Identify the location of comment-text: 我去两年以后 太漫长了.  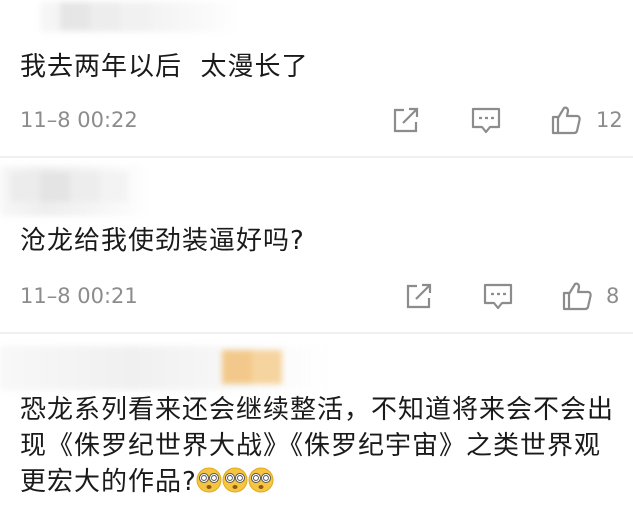
(164, 67).